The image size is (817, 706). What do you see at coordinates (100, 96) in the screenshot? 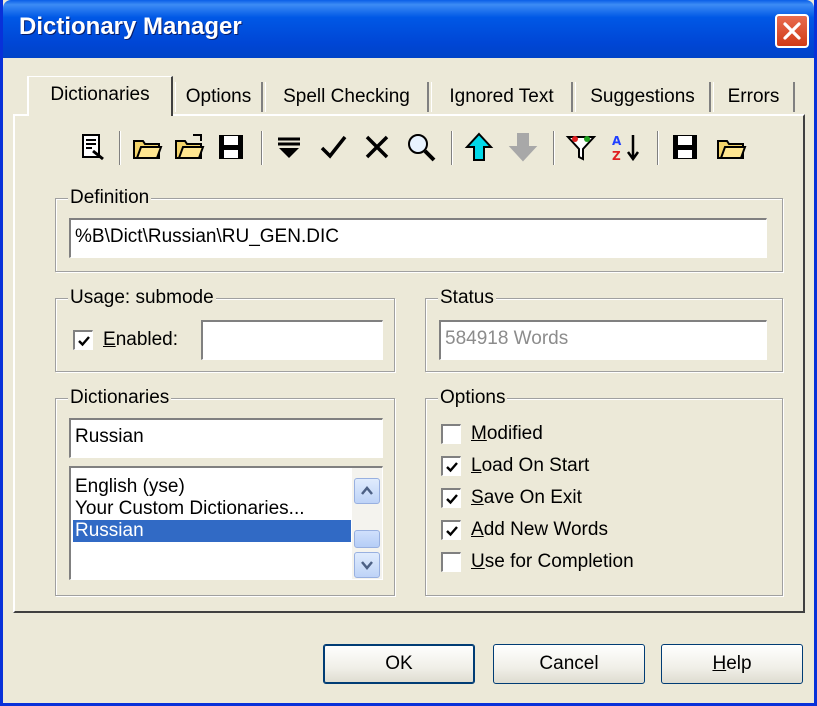
I see `tab-dictionaries: Dictionaries` at bounding box center [100, 96].